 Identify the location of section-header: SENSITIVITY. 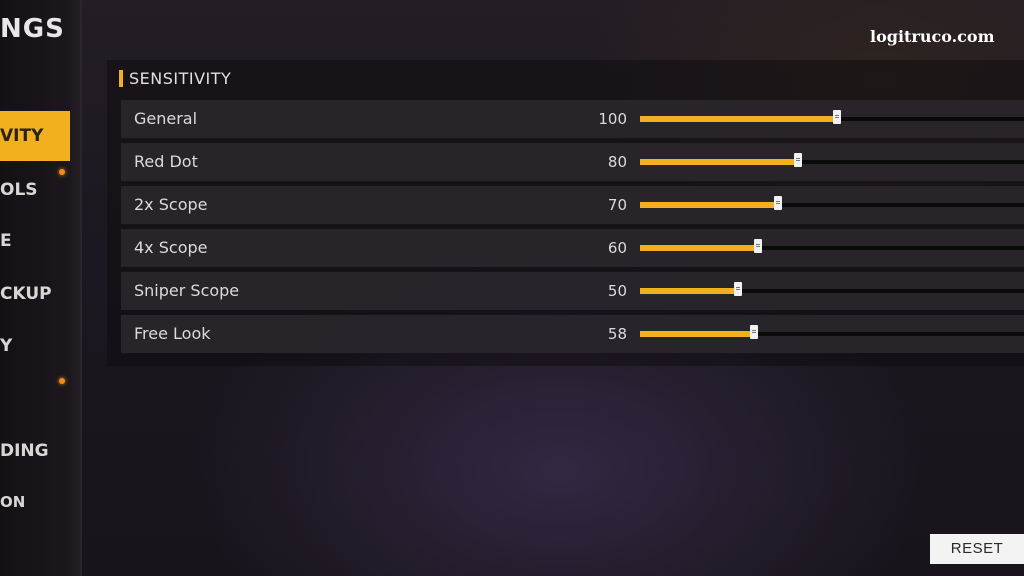
(175, 78).